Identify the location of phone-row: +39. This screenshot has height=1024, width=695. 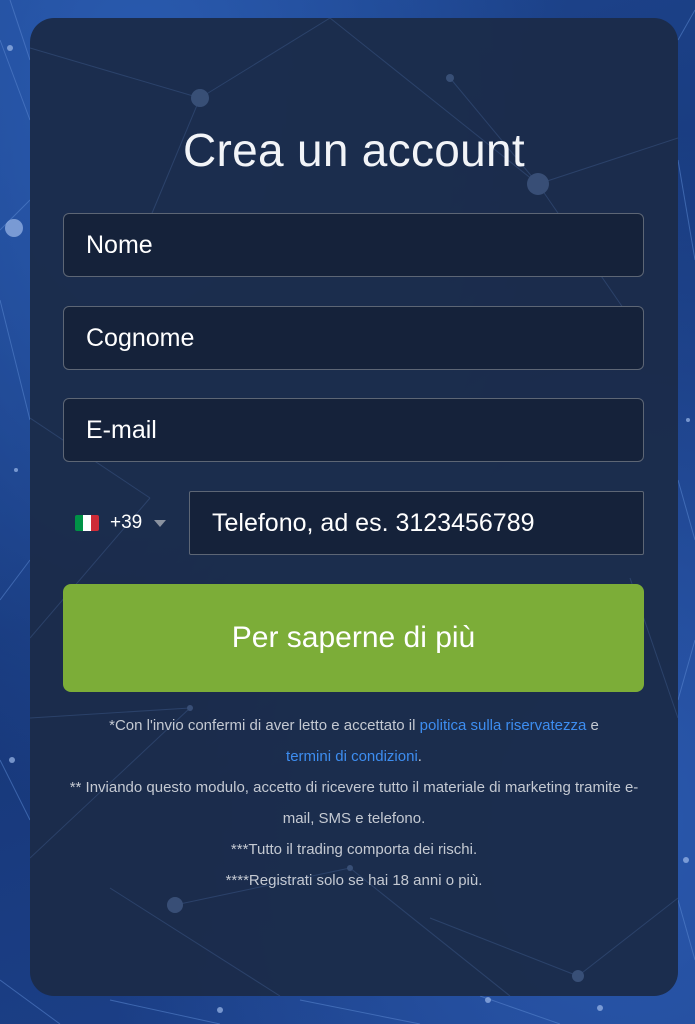
(353, 523).